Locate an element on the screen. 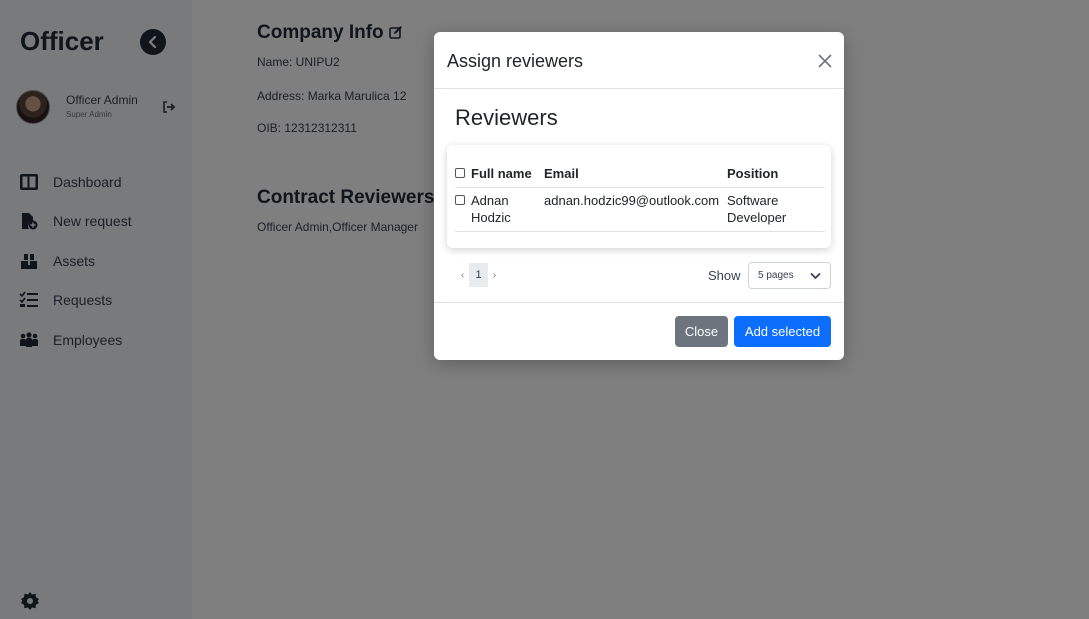  modal-title: Assign reviewers is located at coordinates (515, 61).